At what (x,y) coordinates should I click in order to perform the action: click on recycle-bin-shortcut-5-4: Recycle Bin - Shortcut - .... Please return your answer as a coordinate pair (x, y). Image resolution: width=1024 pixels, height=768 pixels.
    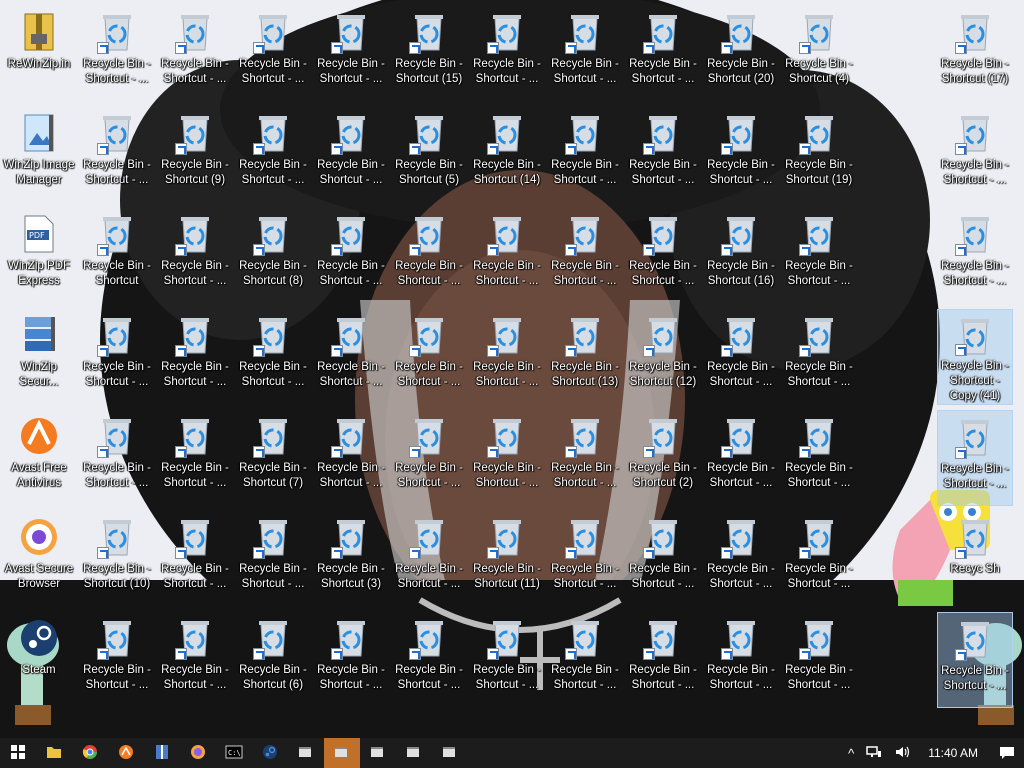
    Looking at the image, I should click on (429, 559).